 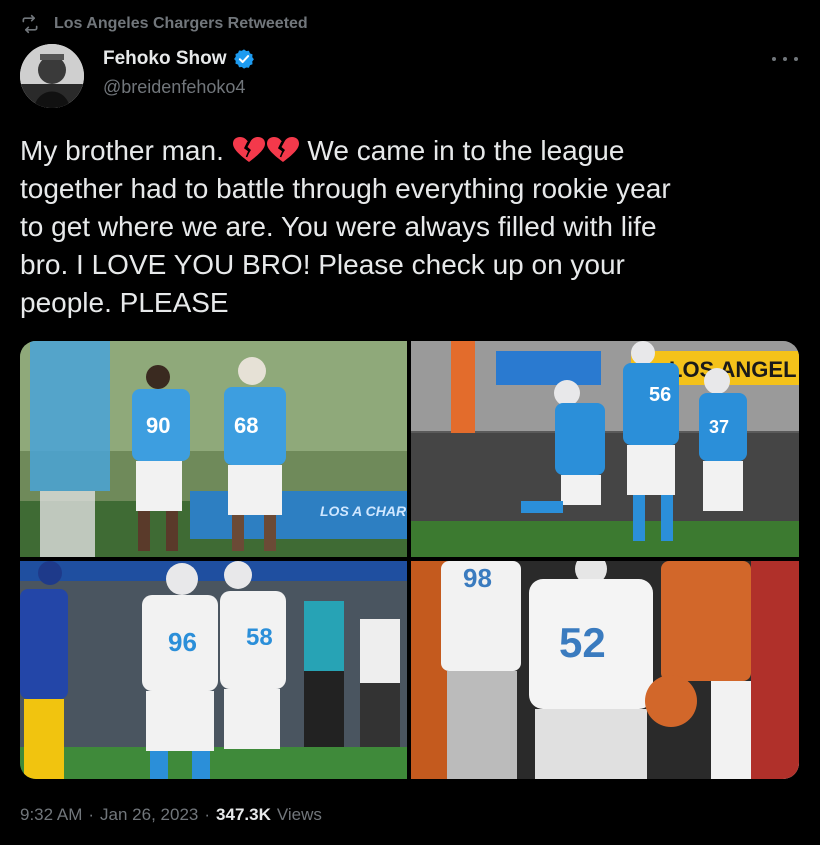 I want to click on photo-game-stadium: LOS ANGEL 56 37, so click(x=605, y=449).